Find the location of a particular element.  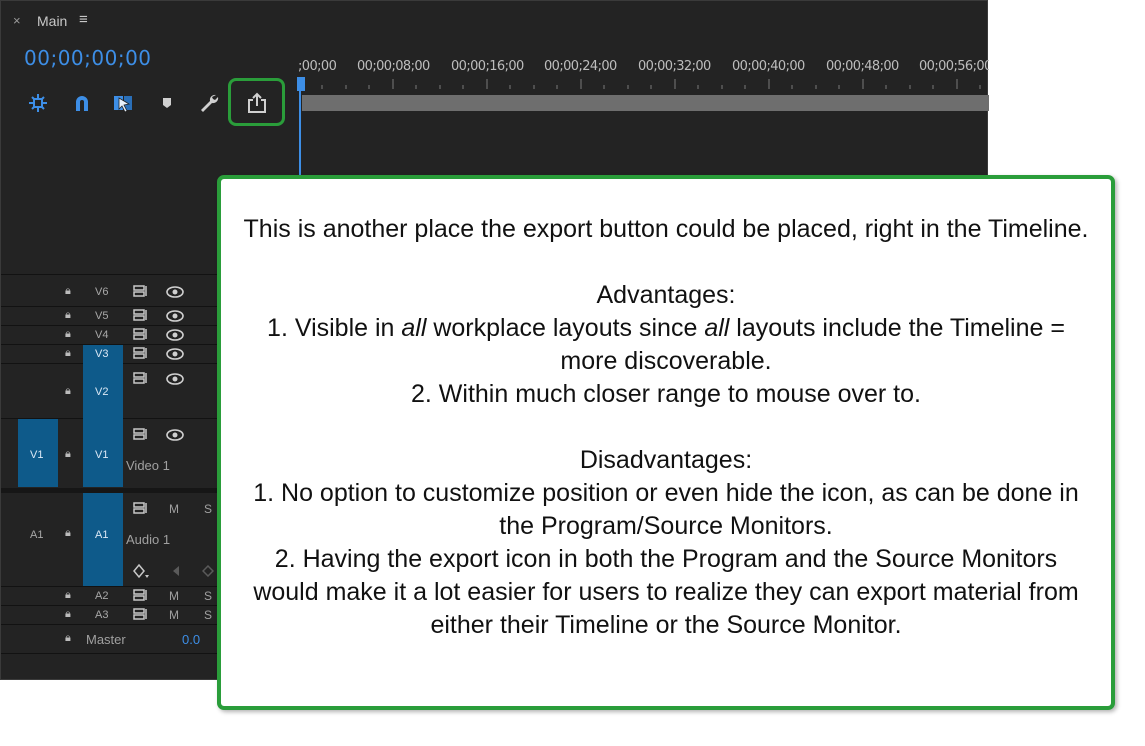

close-tab-icon: × is located at coordinates (17, 20).